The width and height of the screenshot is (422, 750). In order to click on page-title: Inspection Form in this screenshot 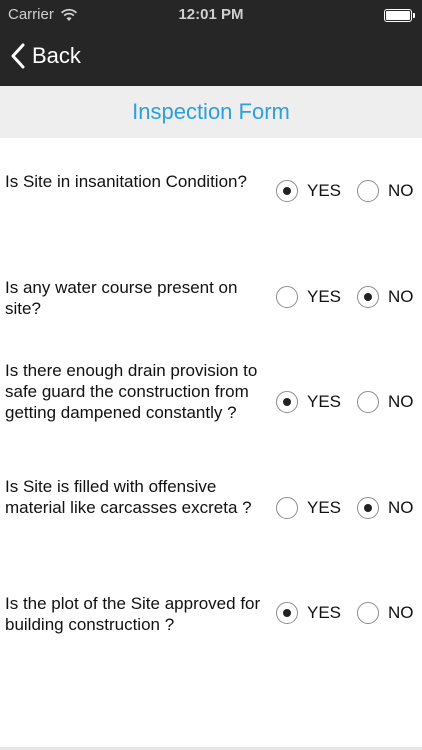, I will do `click(211, 111)`.